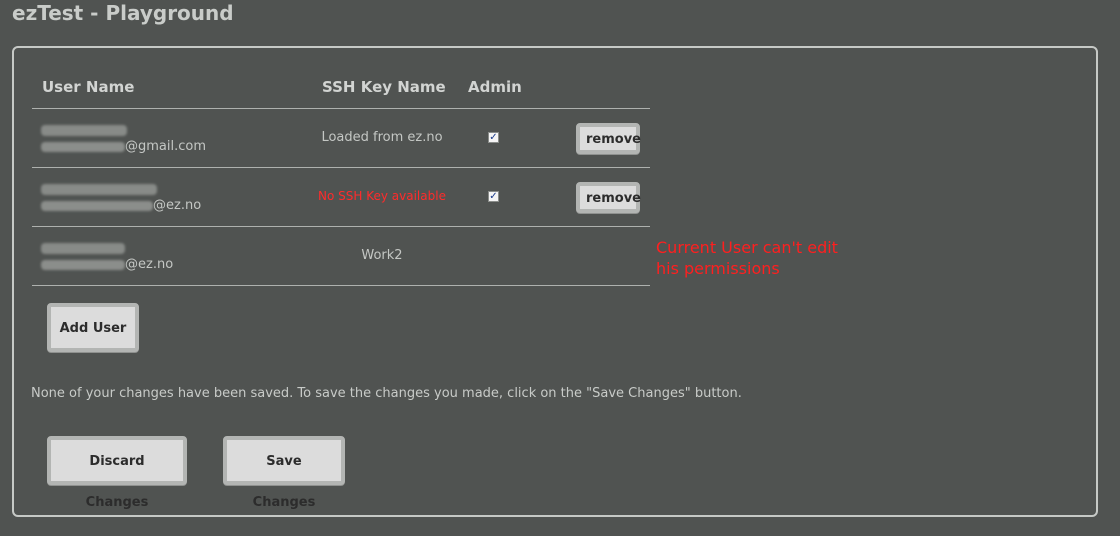 The image size is (1120, 536). What do you see at coordinates (93, 327) in the screenshot?
I see `add-user-button: Add User` at bounding box center [93, 327].